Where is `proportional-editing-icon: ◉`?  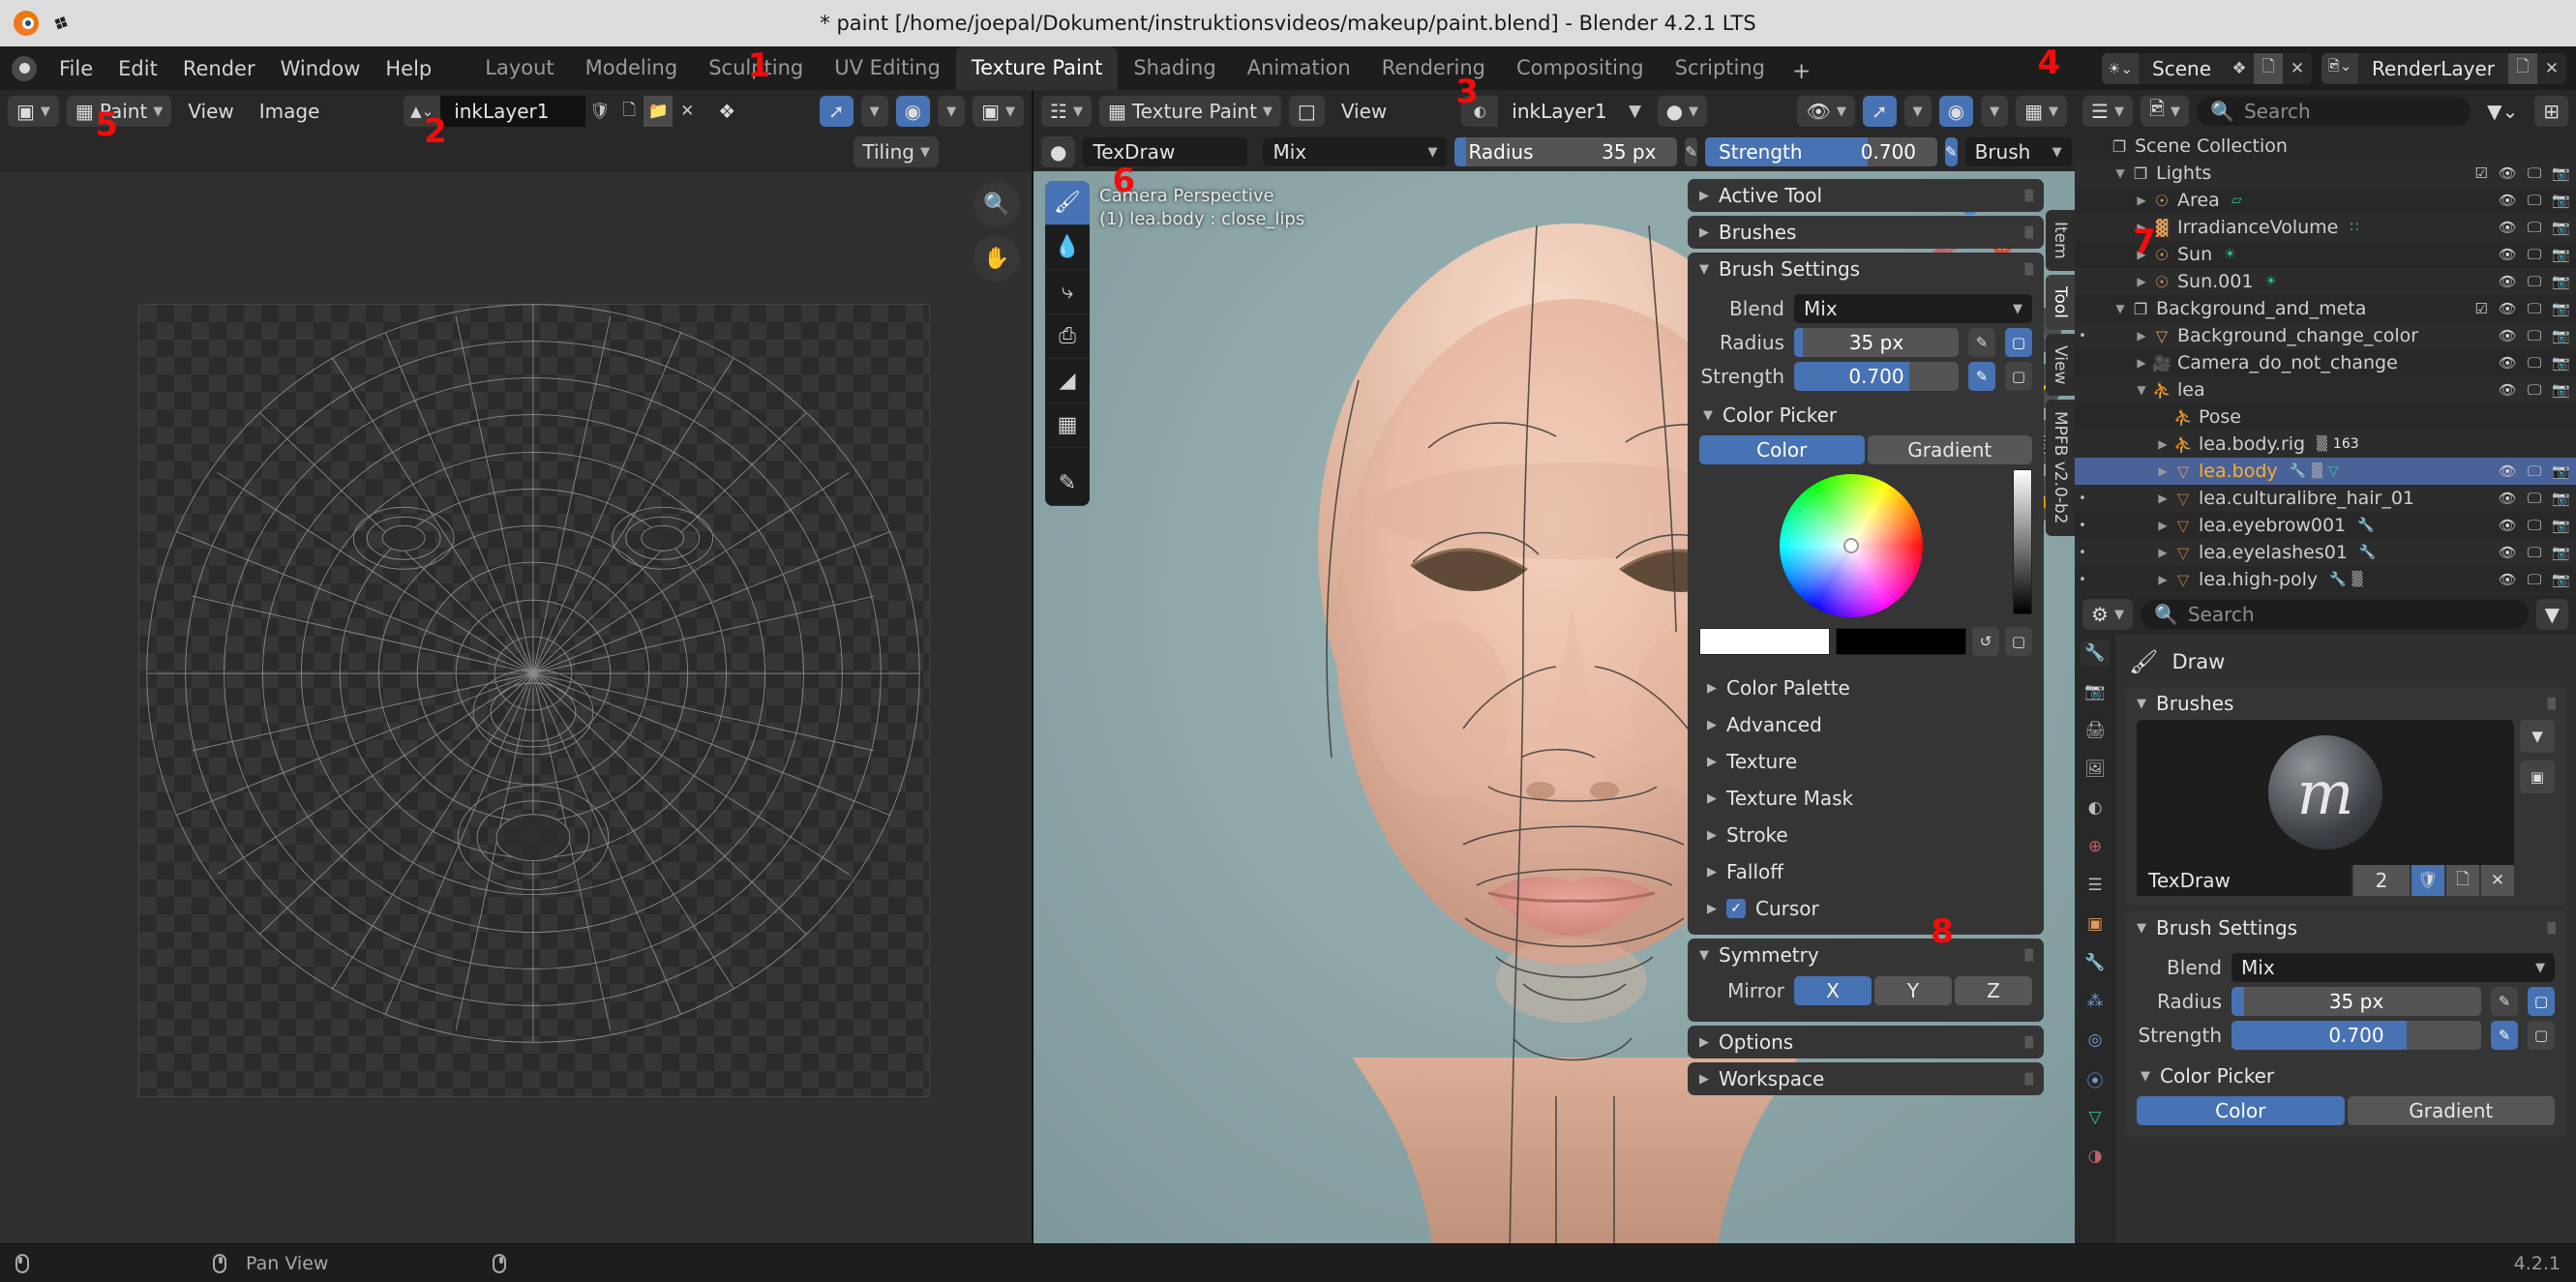 proportional-editing-icon: ◉ is located at coordinates (913, 111).